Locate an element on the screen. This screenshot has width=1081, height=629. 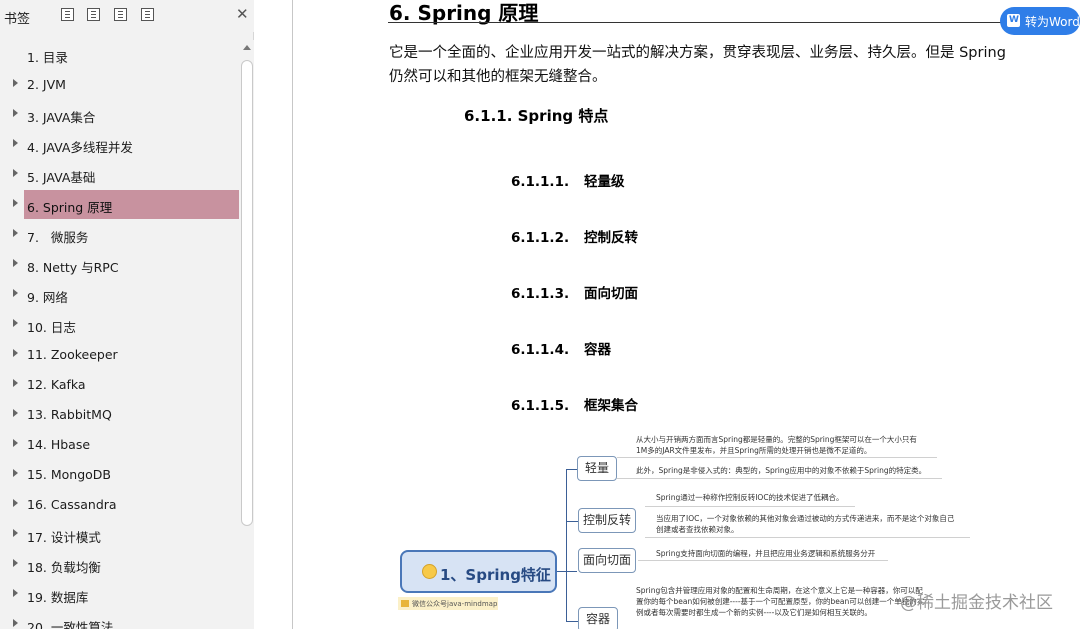
mindmap-root-node: 1、Spring特征 is located at coordinates (478, 571).